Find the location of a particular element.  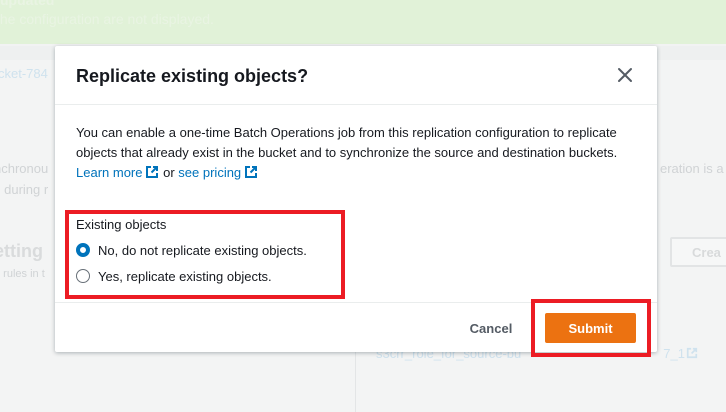

learn-more-link: Learn more is located at coordinates (117, 172).